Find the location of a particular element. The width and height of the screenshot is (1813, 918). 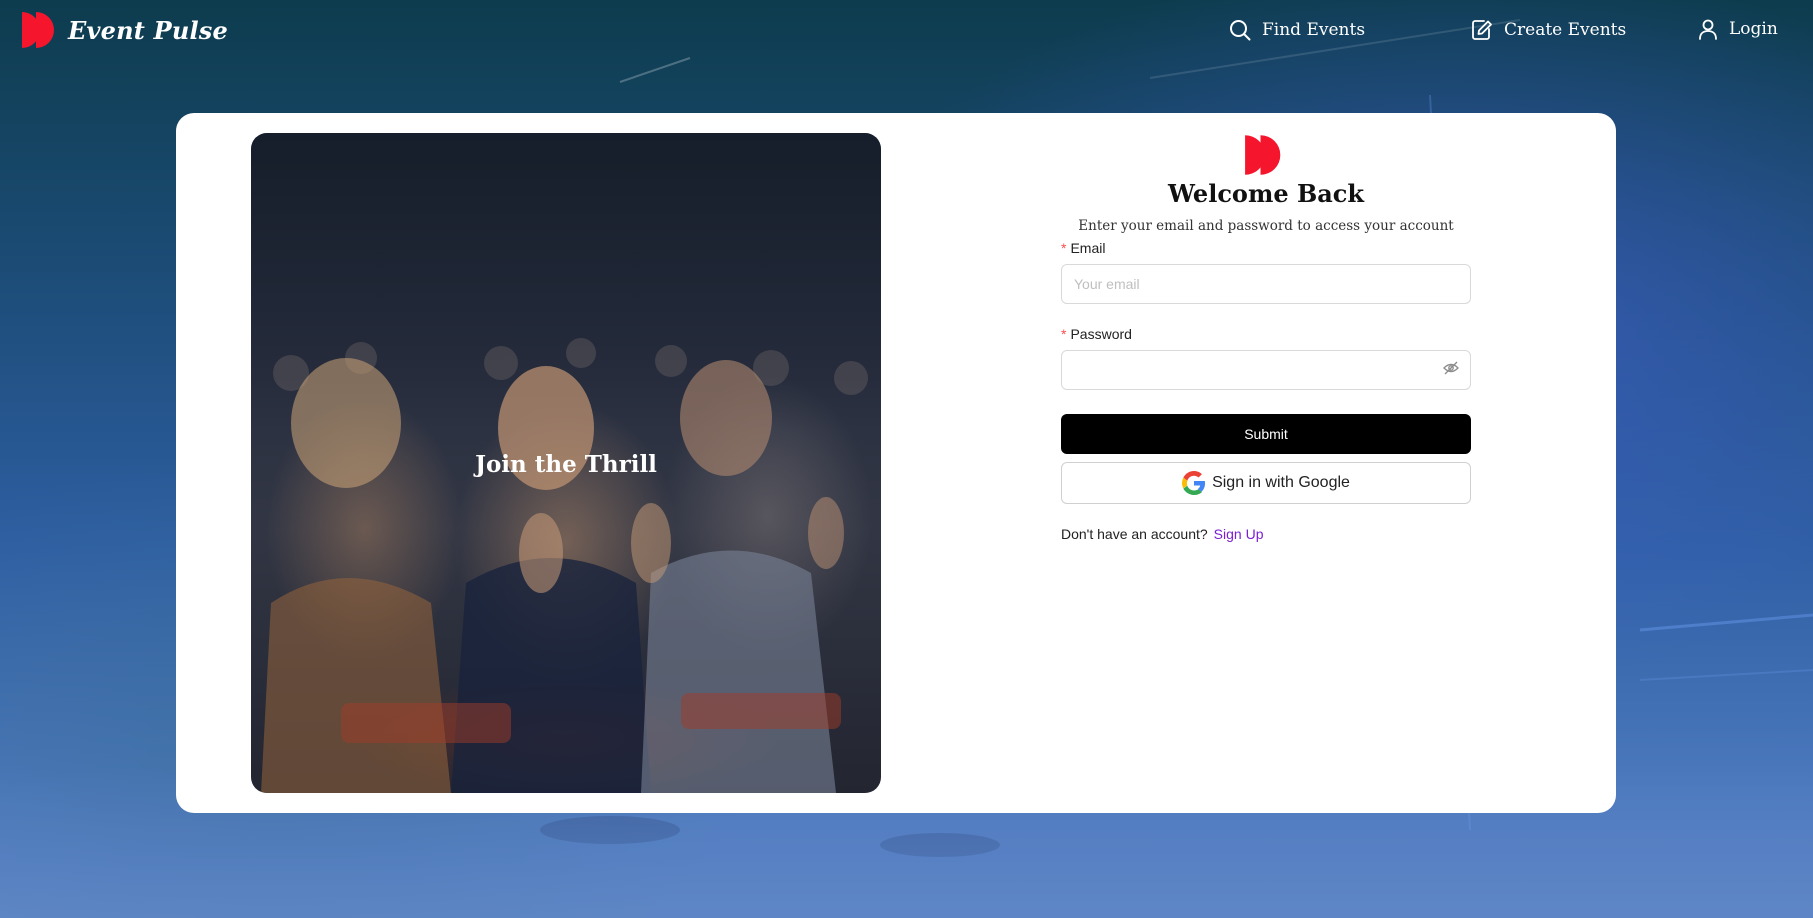

email-field is located at coordinates (1266, 284).